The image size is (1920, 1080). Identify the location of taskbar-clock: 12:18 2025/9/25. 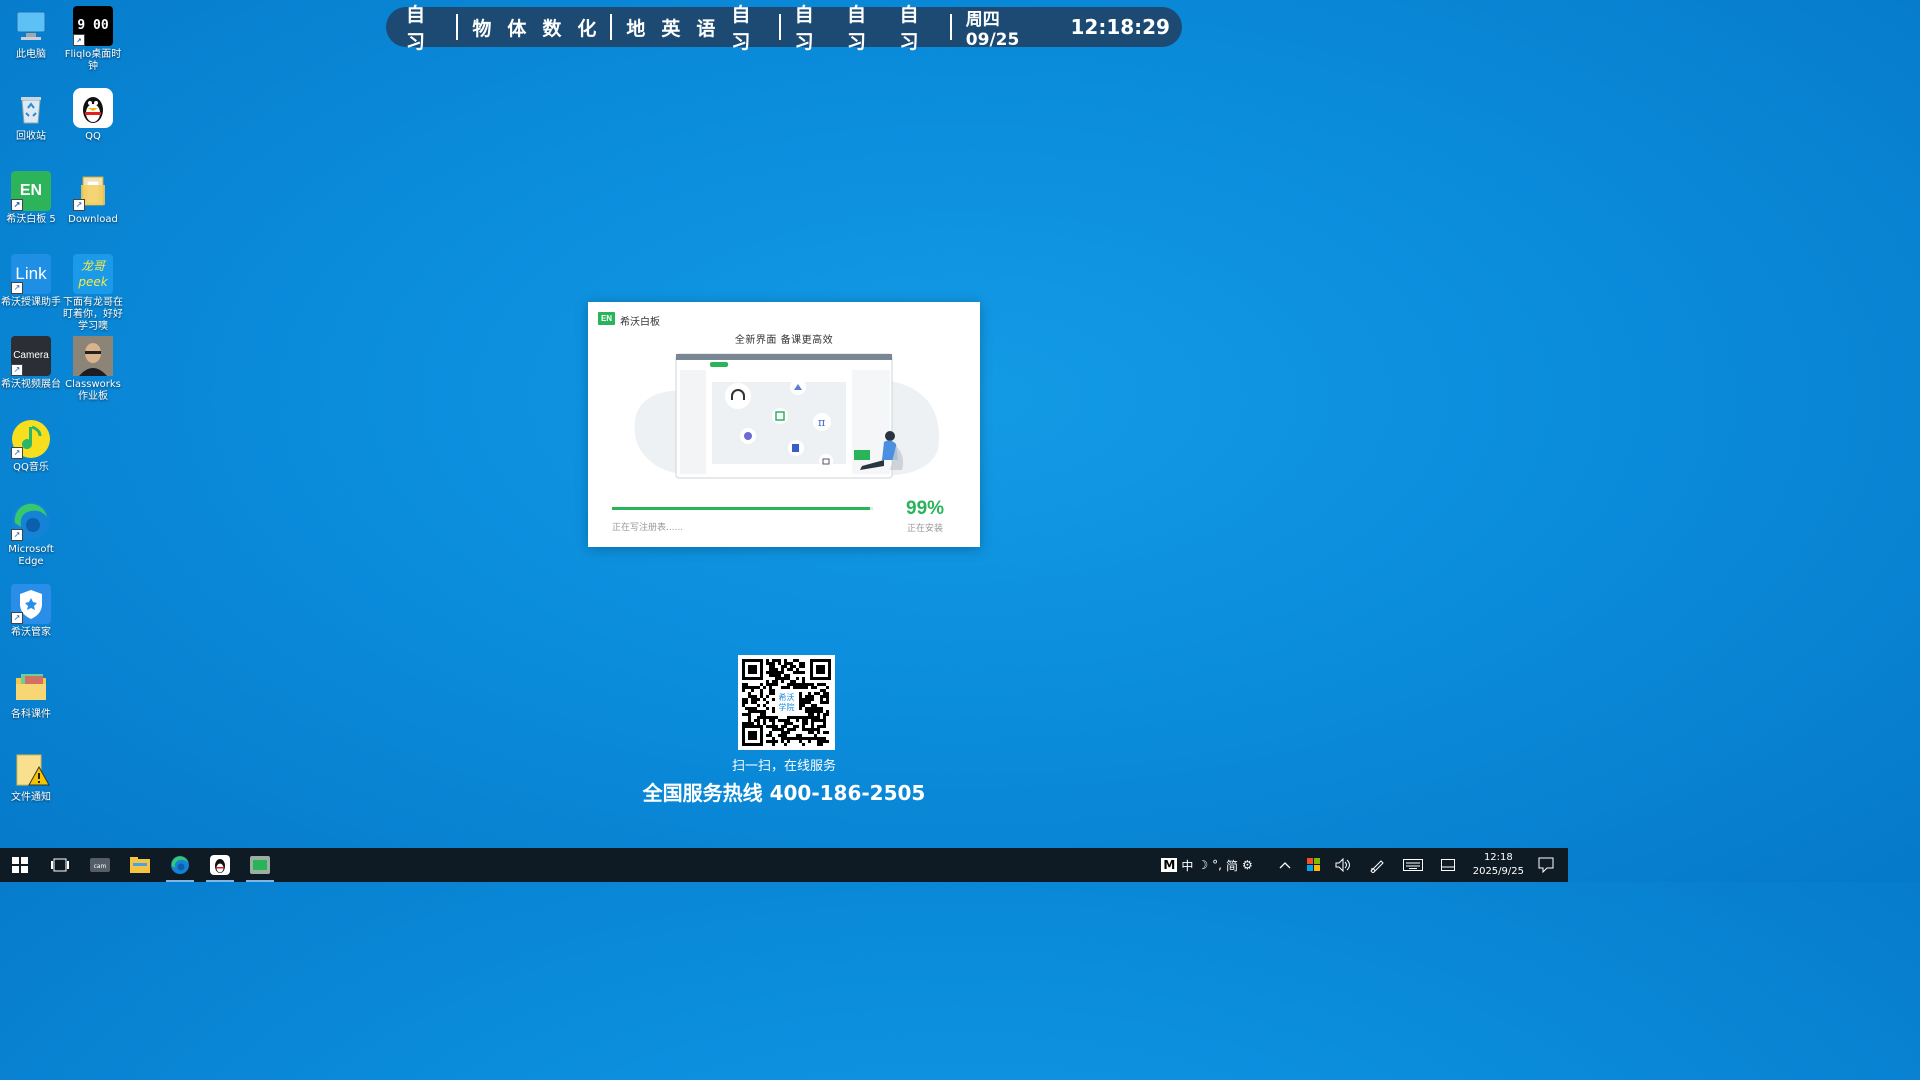
(1498, 865).